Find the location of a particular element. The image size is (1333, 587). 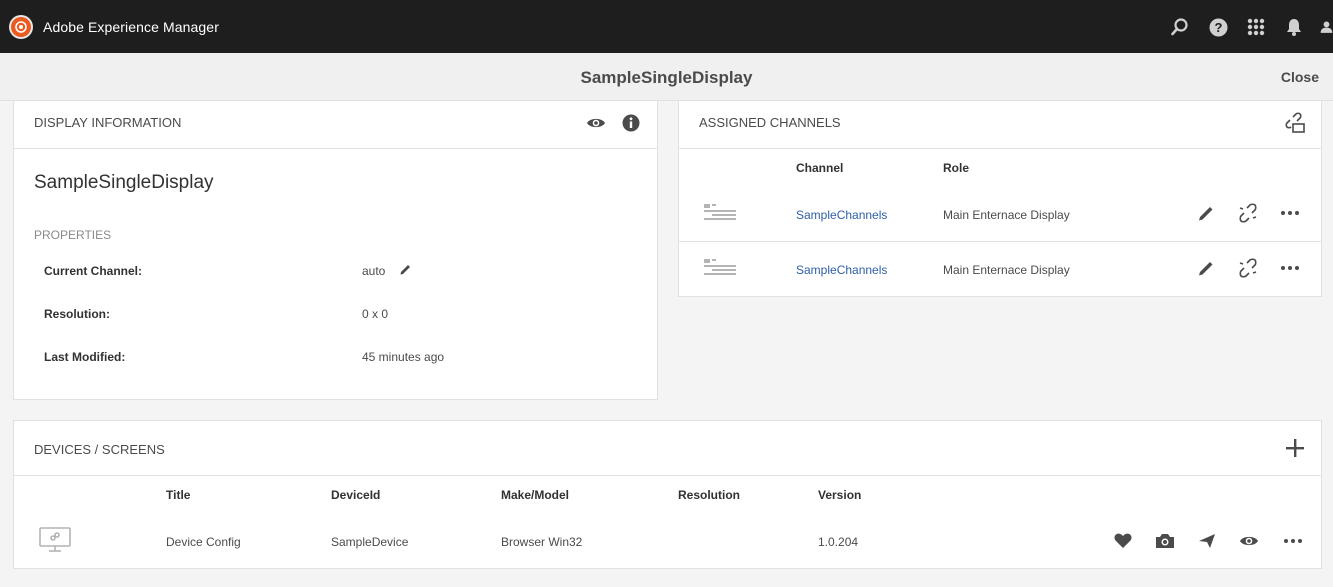

user-icon is located at coordinates (1326, 27).